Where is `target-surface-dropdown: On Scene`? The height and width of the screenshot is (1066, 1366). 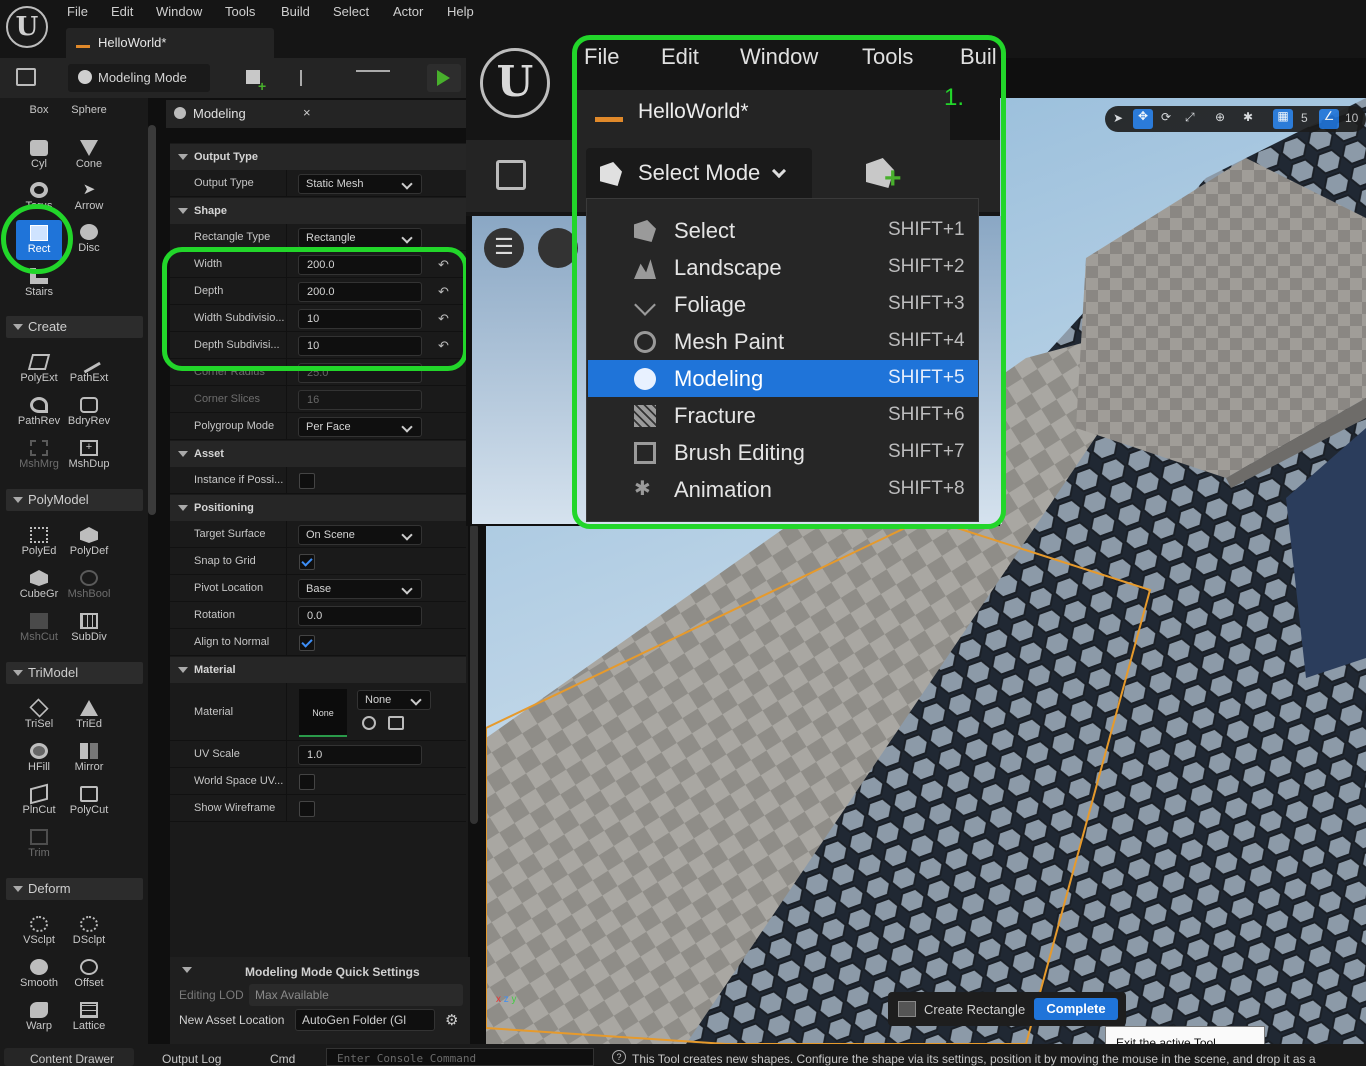 target-surface-dropdown: On Scene is located at coordinates (360, 535).